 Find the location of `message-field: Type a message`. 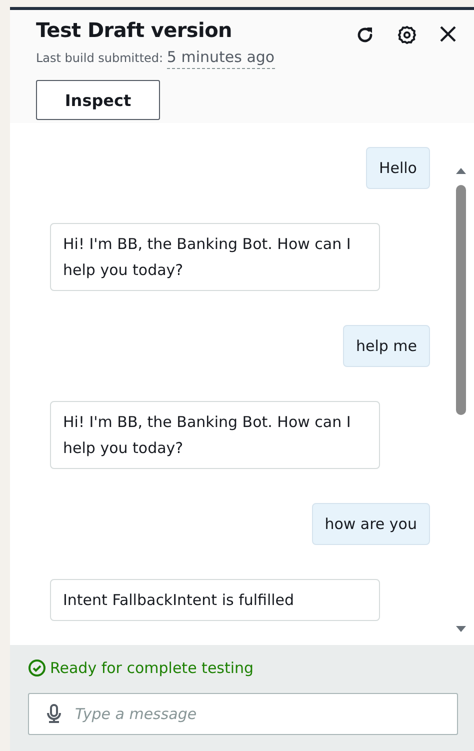

message-field: Type a message is located at coordinates (243, 714).